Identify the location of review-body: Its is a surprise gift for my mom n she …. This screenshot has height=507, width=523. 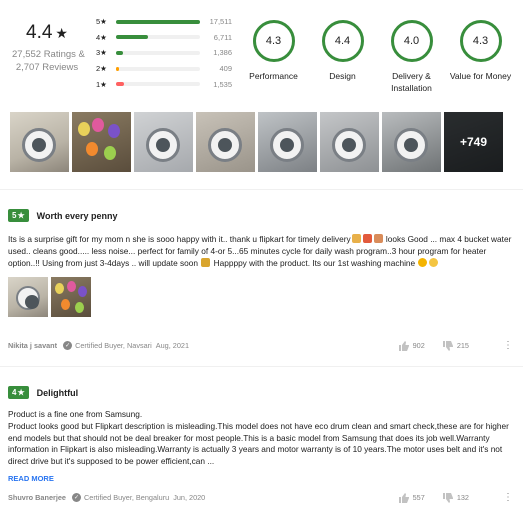
(260, 251).